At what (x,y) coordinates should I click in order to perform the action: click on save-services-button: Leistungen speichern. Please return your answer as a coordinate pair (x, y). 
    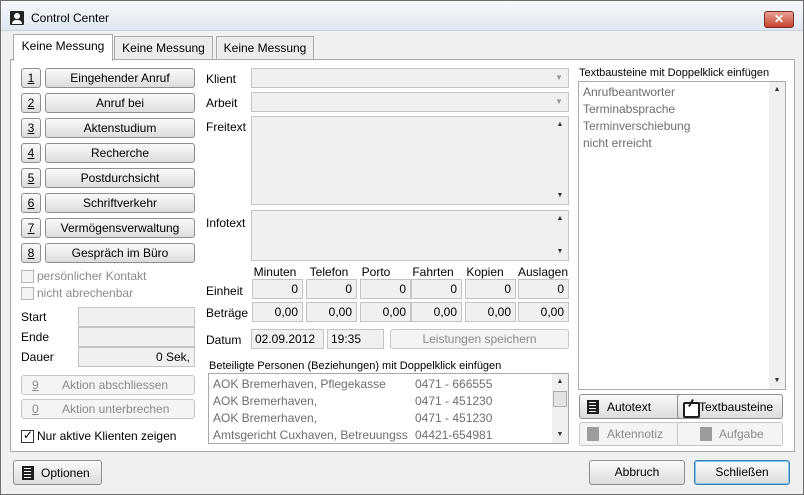
    Looking at the image, I should click on (479, 339).